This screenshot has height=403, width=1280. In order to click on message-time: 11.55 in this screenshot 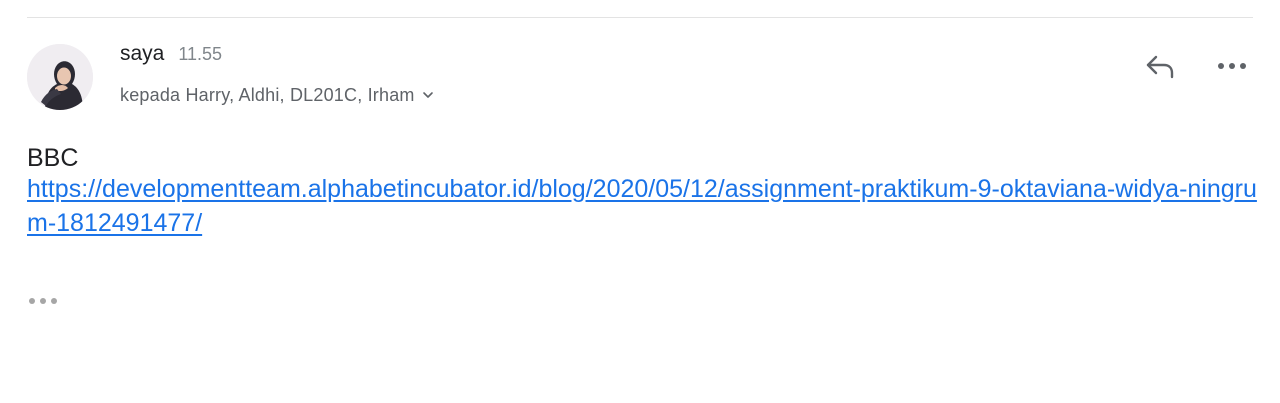, I will do `click(200, 54)`.